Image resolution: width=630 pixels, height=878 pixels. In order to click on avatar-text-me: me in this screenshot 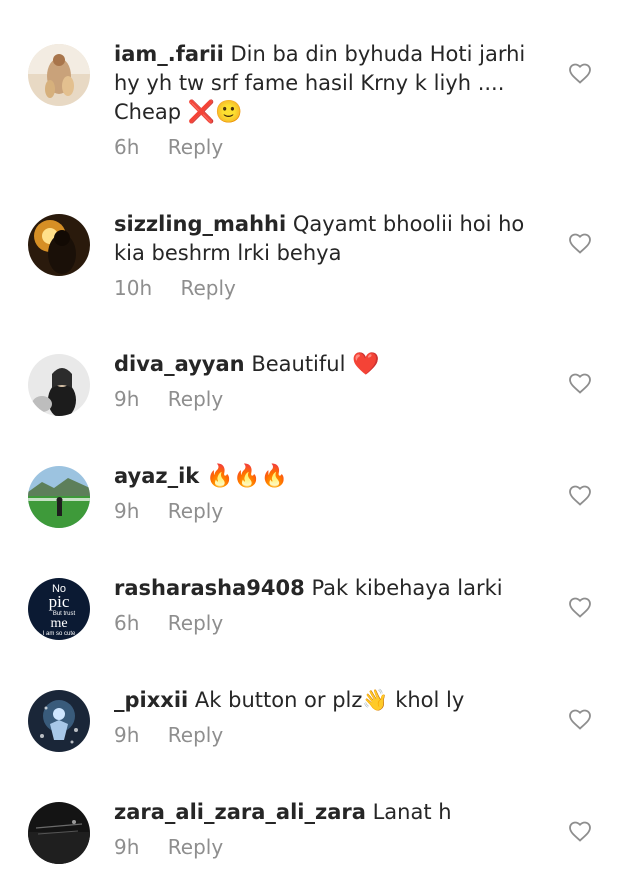, I will do `click(58, 623)`.